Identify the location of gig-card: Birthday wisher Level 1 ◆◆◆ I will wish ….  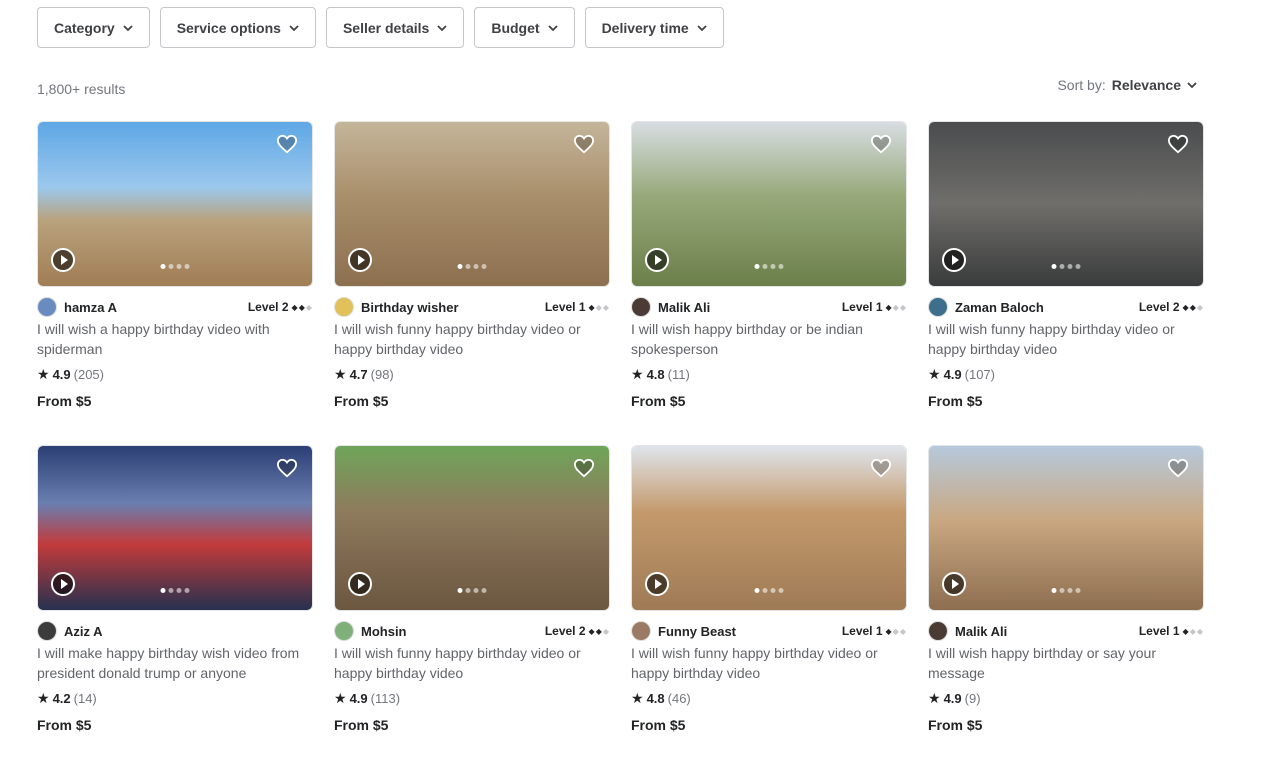
(472, 283).